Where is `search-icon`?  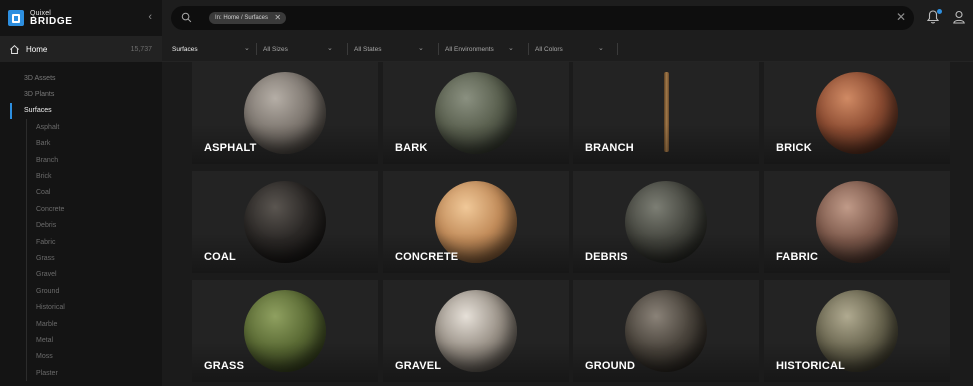 search-icon is located at coordinates (186, 17).